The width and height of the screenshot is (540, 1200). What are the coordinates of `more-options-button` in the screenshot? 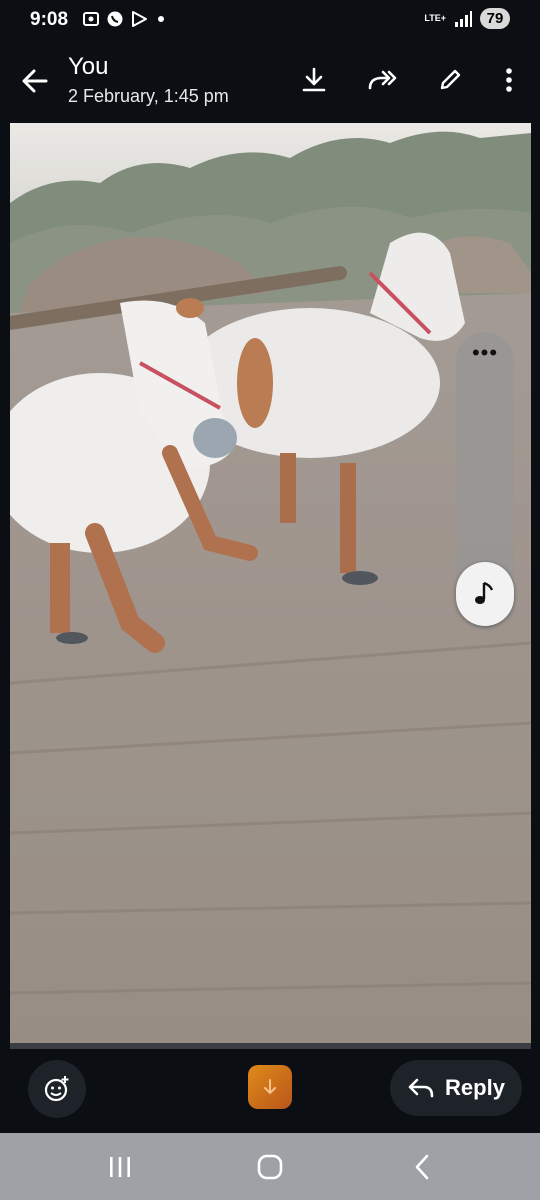 It's located at (509, 80).